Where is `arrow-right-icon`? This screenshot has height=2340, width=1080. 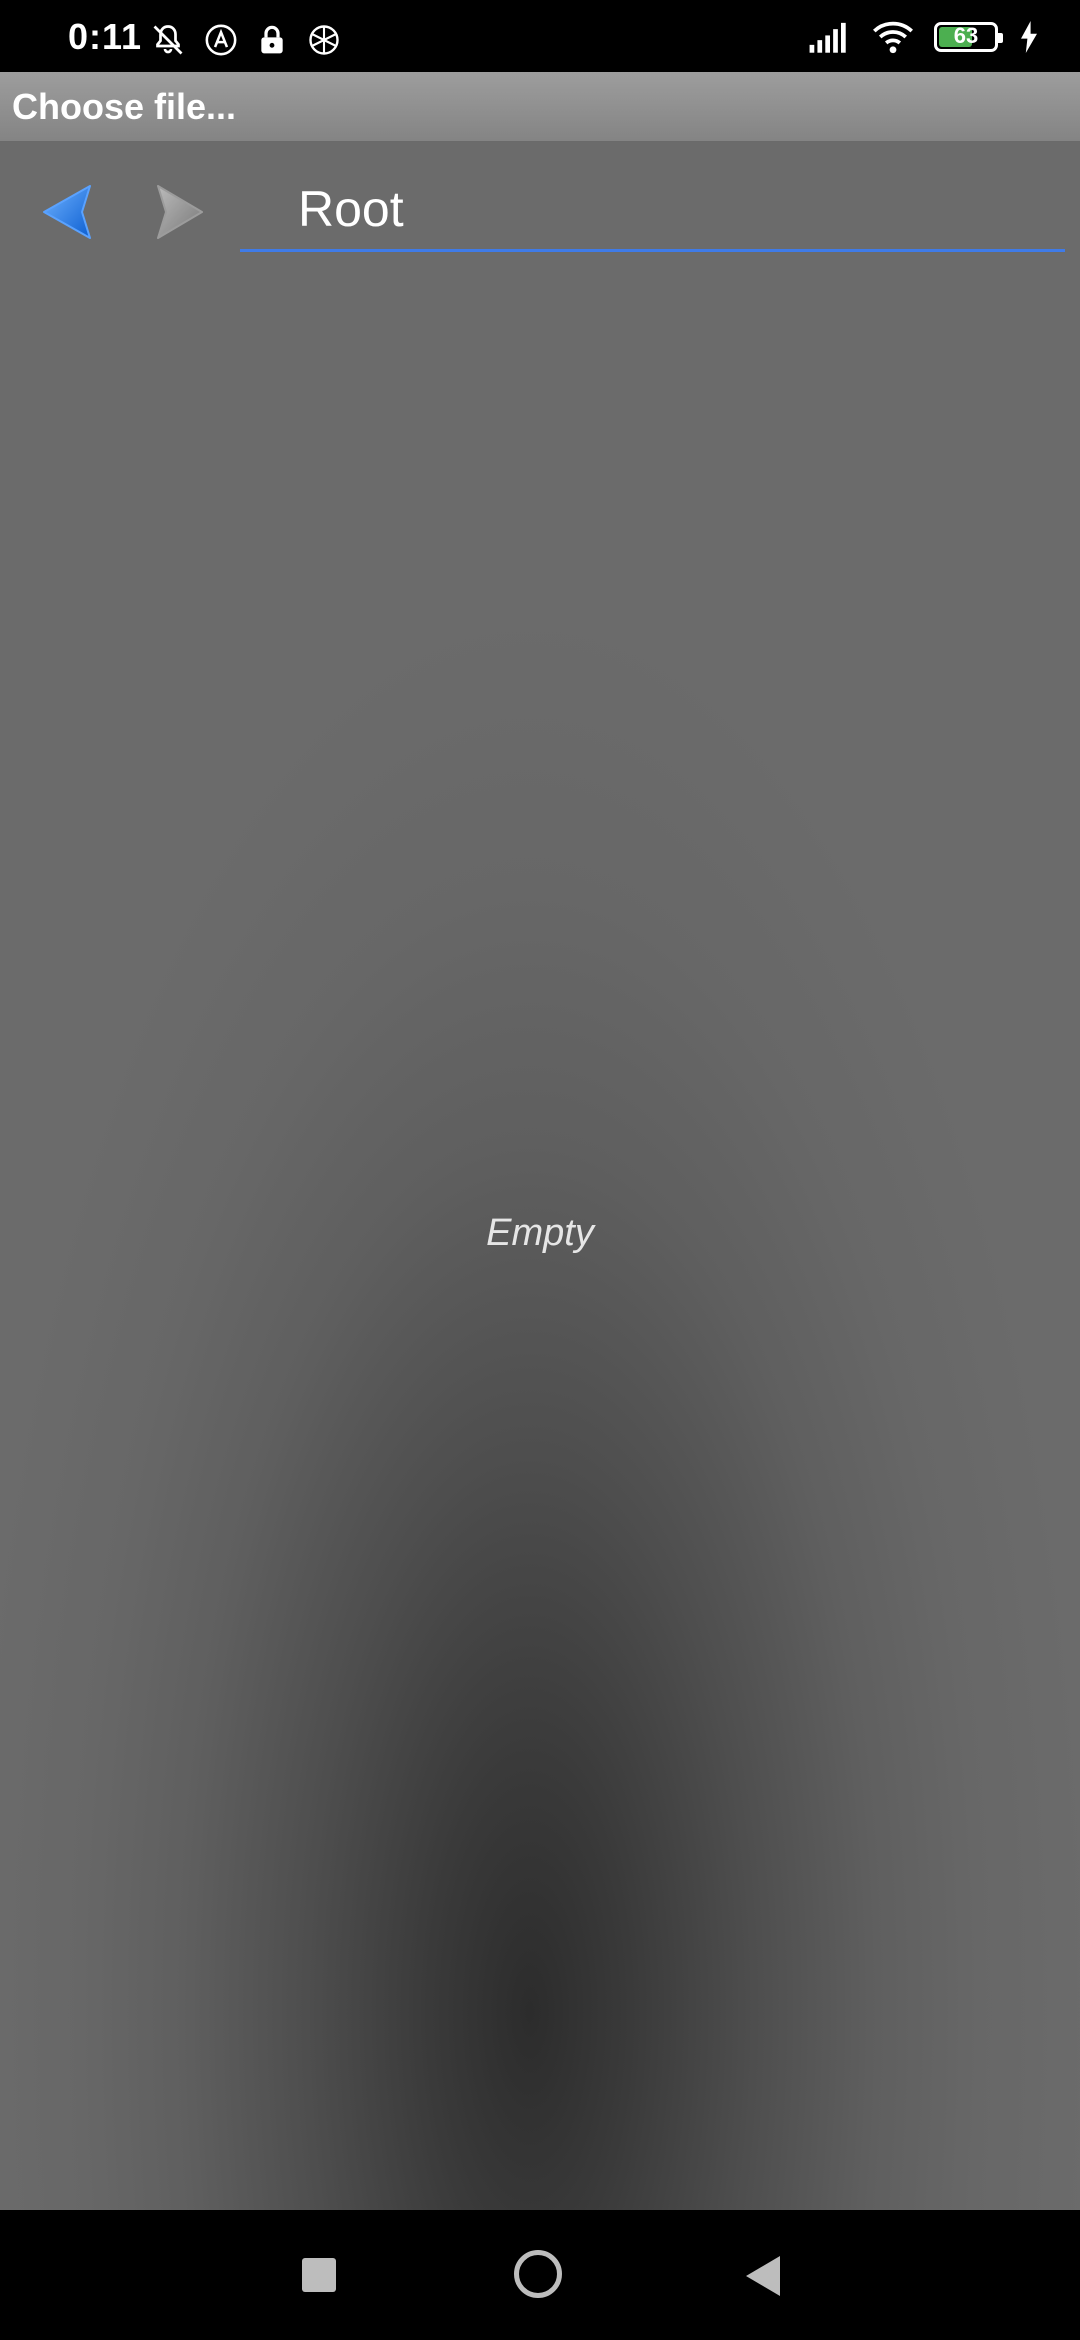
arrow-right-icon is located at coordinates (180, 212).